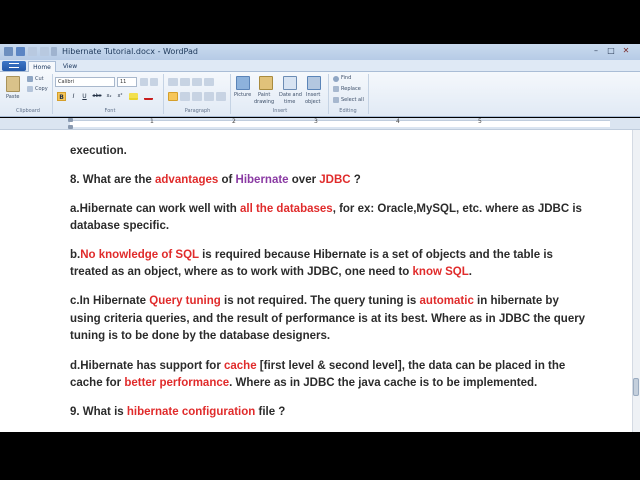 Image resolution: width=640 pixels, height=480 pixels. Describe the element at coordinates (264, 95) in the screenshot. I see `paint-drawing-label: Paint` at that location.